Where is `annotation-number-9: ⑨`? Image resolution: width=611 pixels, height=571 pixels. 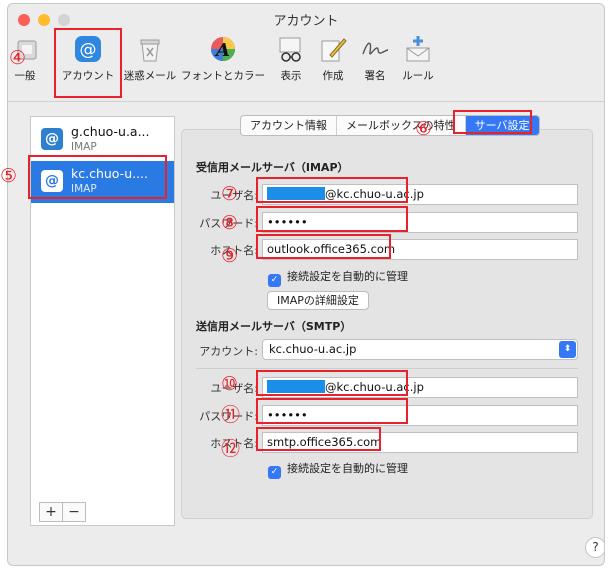
annotation-number-9: ⑨ is located at coordinates (230, 256).